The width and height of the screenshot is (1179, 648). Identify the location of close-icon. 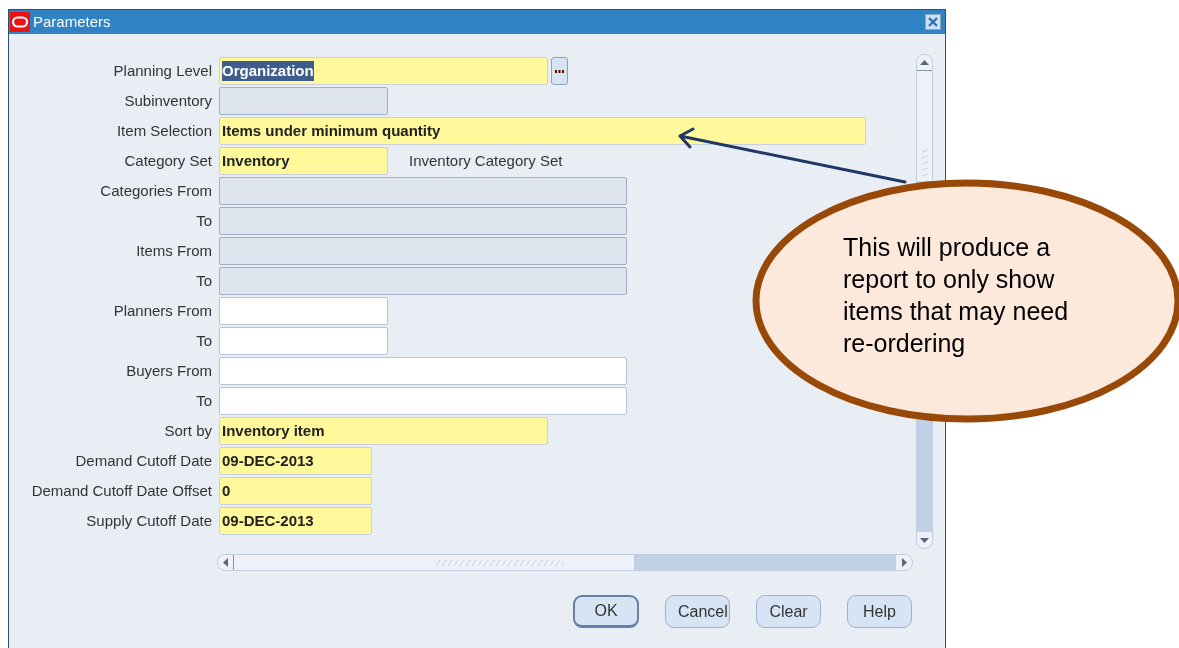
(933, 22).